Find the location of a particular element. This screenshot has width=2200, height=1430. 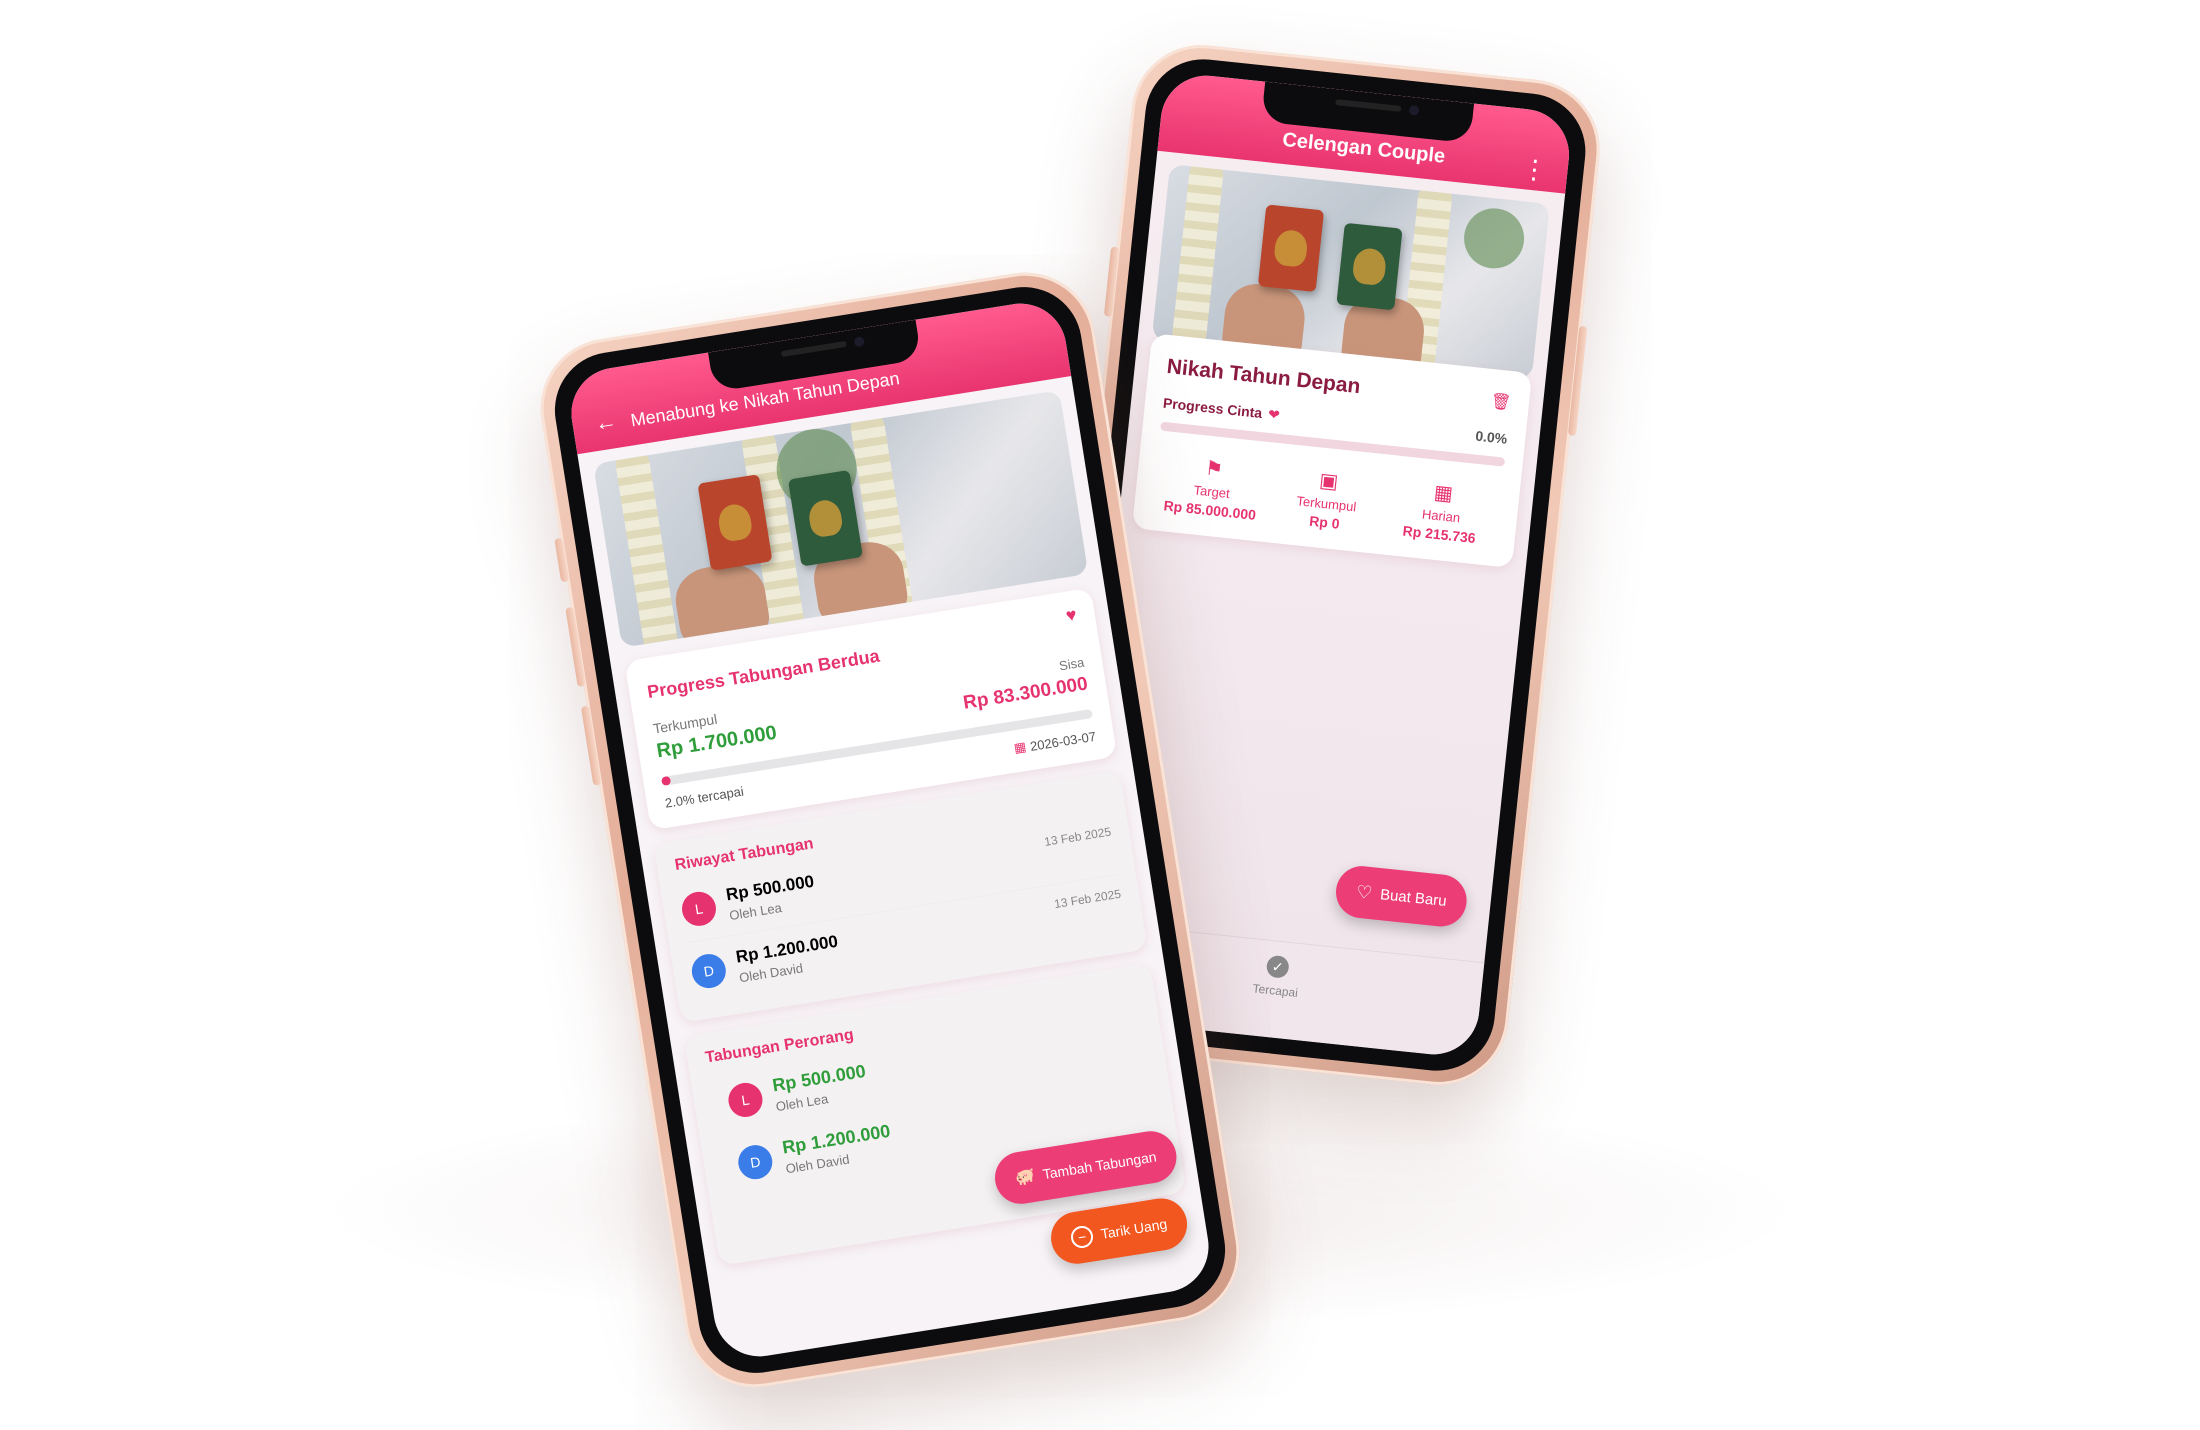

add-savings-label: Tambah Tabungan is located at coordinates (1099, 1165).